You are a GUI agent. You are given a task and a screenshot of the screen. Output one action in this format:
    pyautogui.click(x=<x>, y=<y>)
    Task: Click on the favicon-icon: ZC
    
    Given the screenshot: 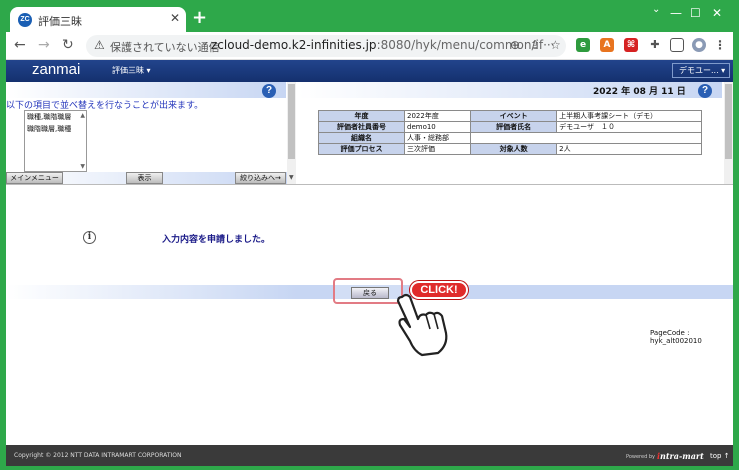 What is the action you would take?
    pyautogui.click(x=25, y=20)
    